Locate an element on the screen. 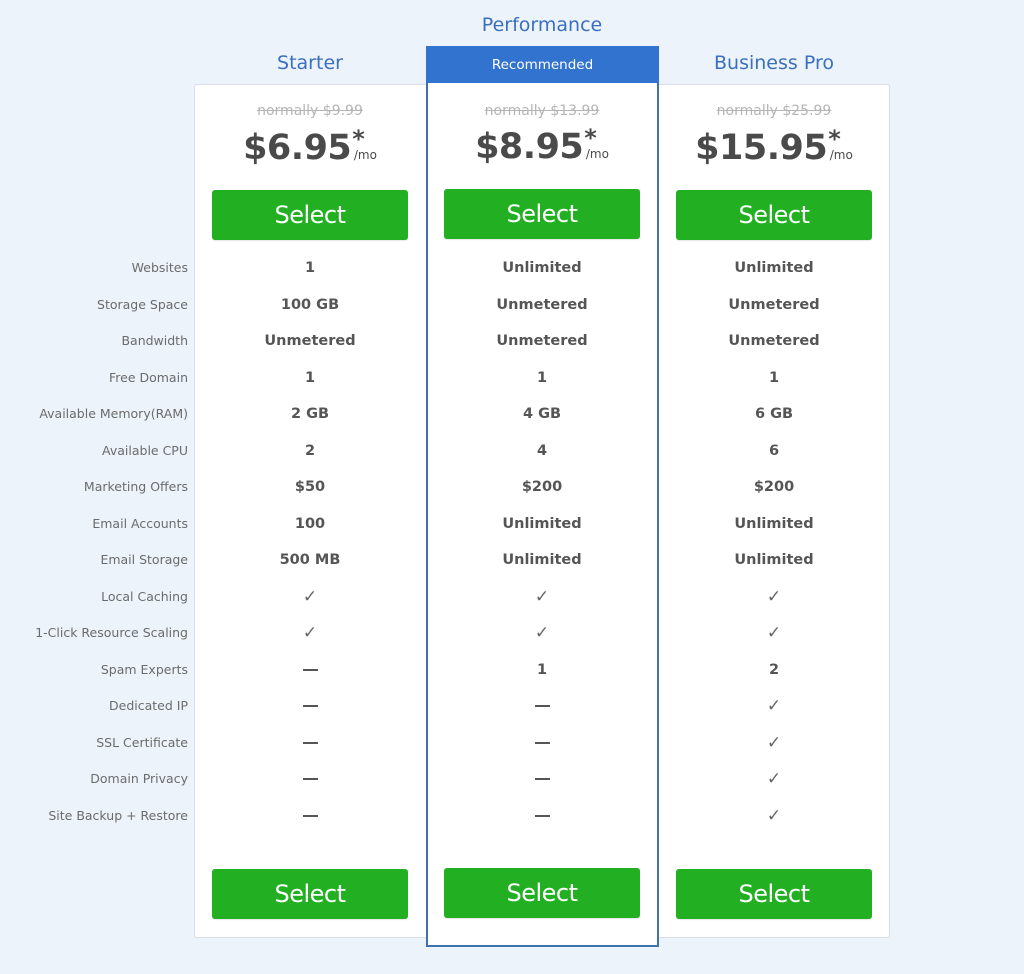 The image size is (1024, 974). sale-price: $8.95*/mo is located at coordinates (542, 145).